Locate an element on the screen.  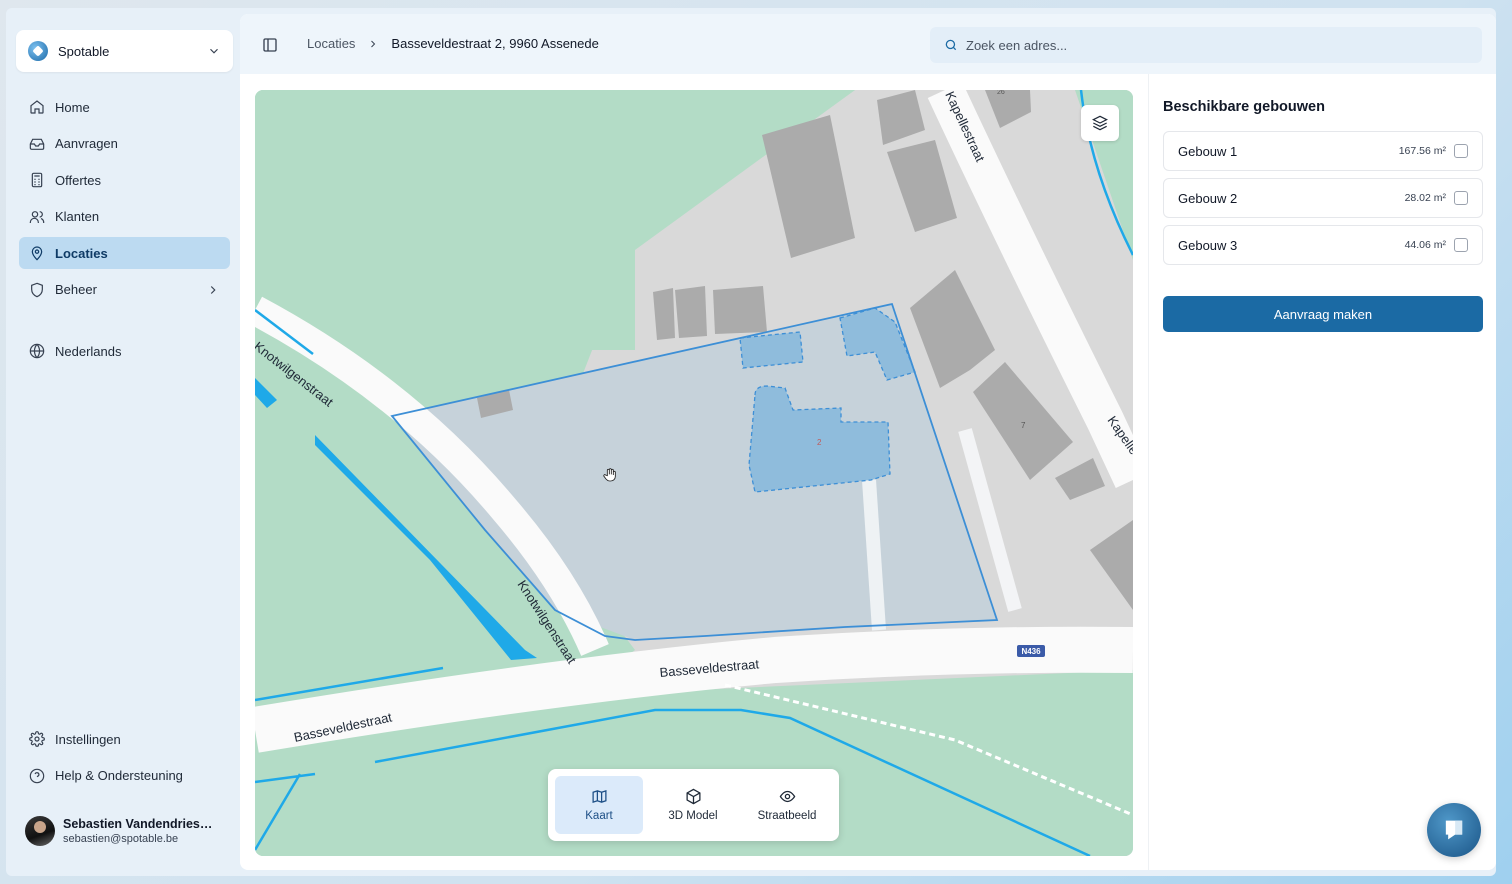
search-input is located at coordinates (1216, 45).